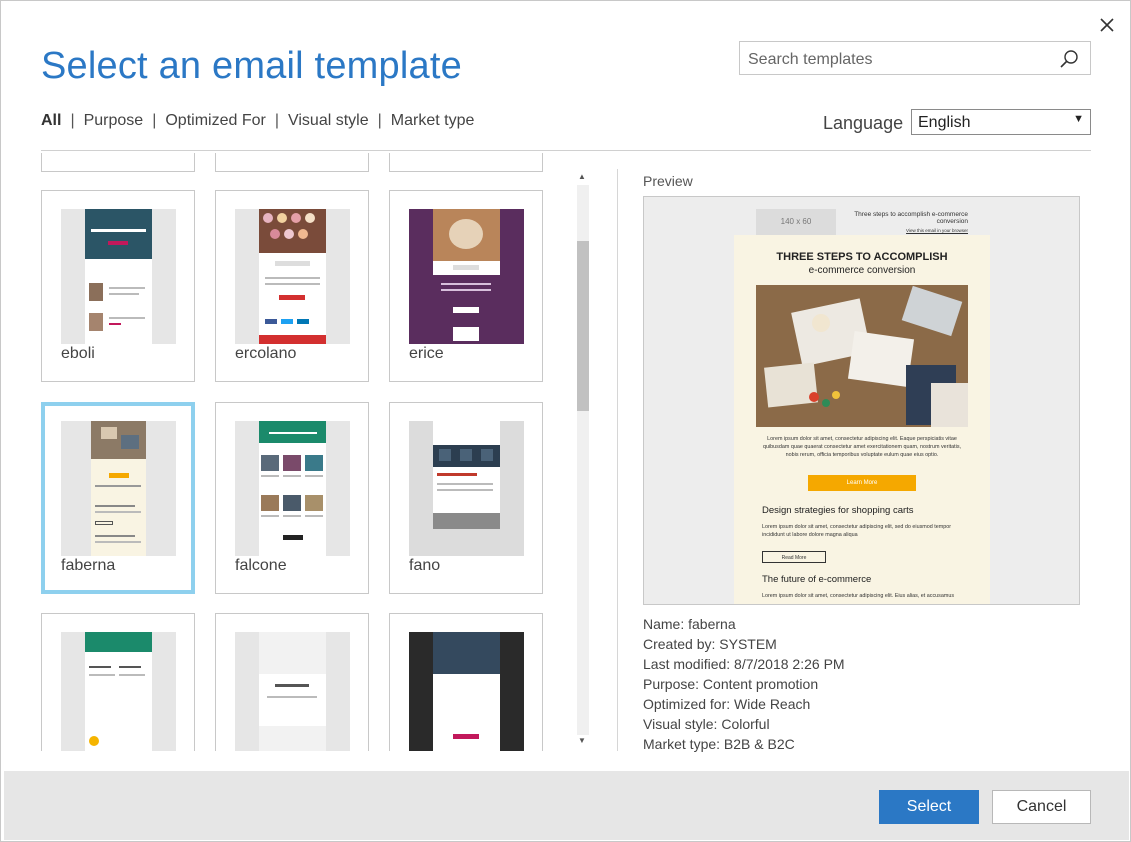 The image size is (1131, 842). Describe the element at coordinates (689, 624) in the screenshot. I see `detail-name: Name: faberna` at that location.